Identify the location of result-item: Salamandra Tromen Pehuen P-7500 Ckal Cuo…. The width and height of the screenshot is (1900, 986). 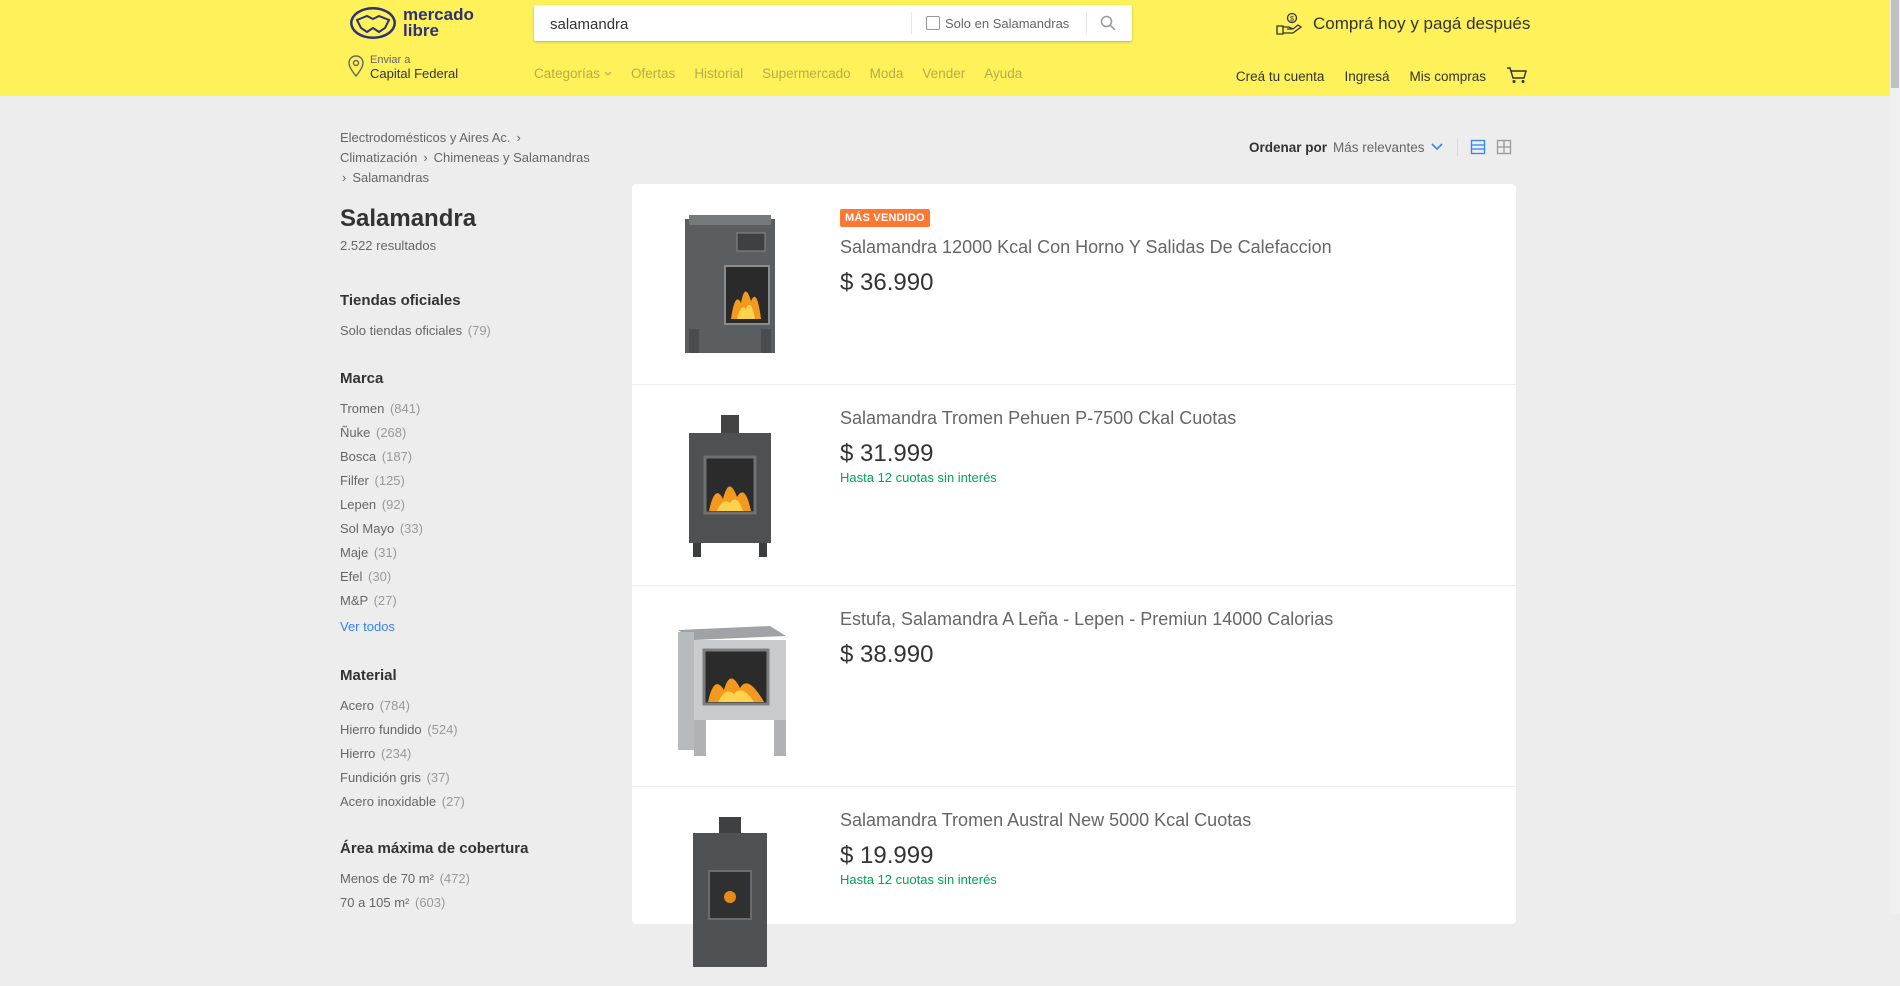
(1074, 485).